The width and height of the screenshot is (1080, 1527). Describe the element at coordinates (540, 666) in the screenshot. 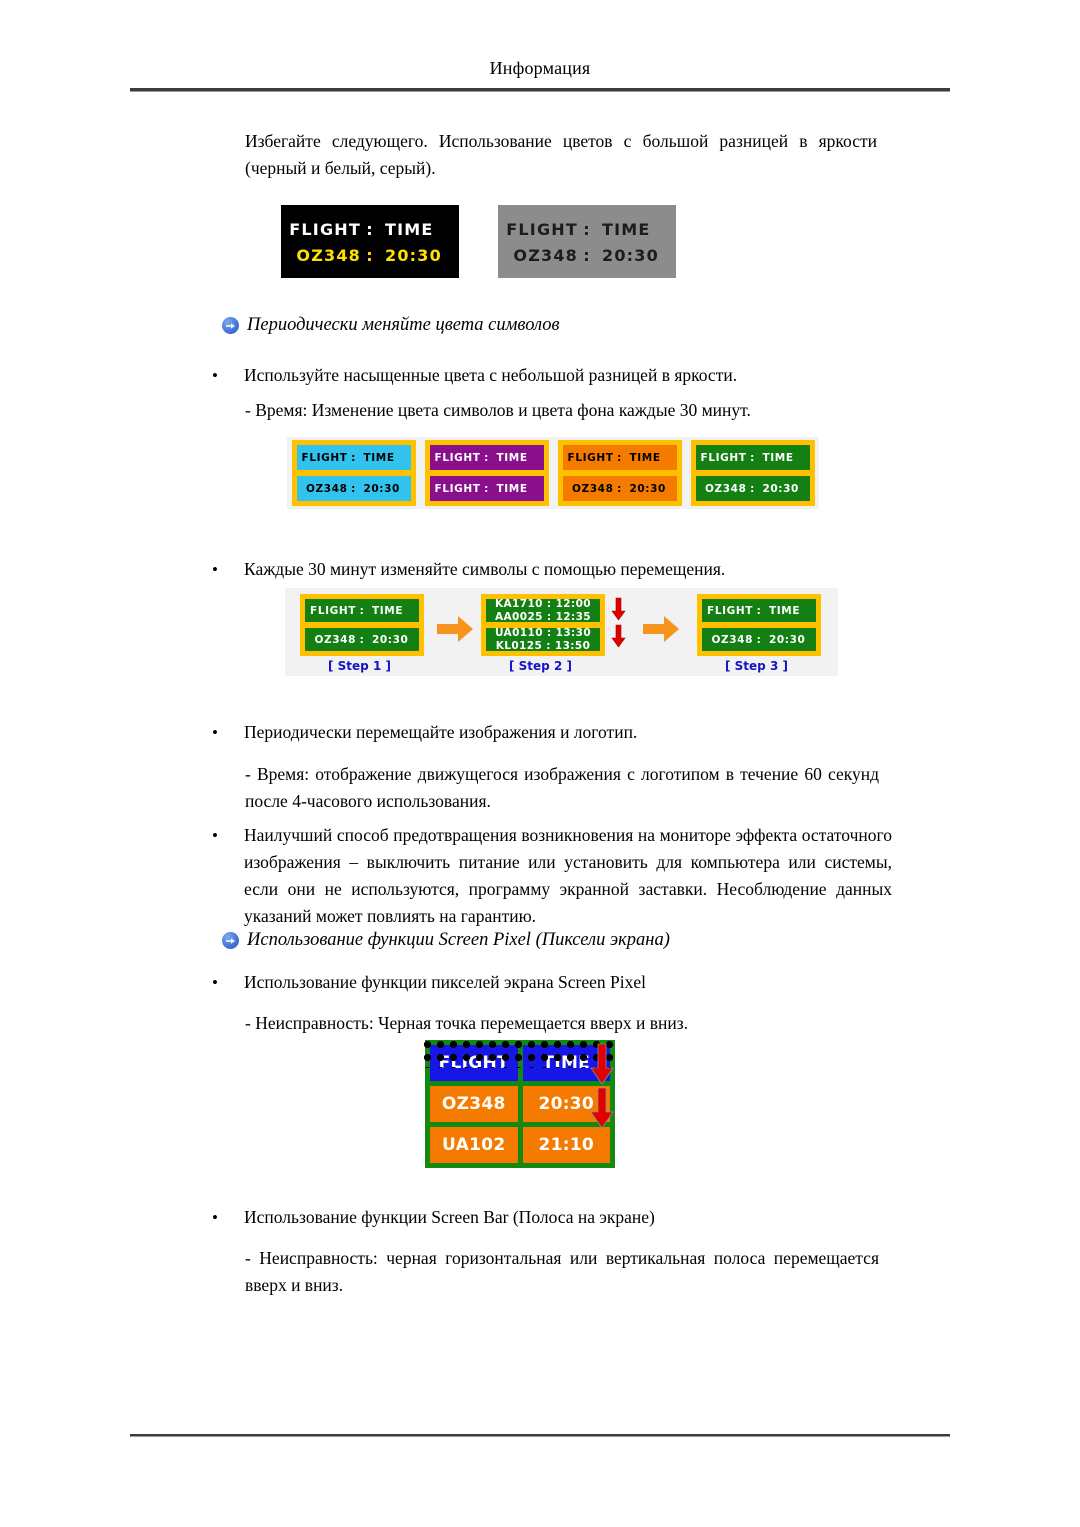

I see `step-label-2: [ Step 2 ]` at that location.